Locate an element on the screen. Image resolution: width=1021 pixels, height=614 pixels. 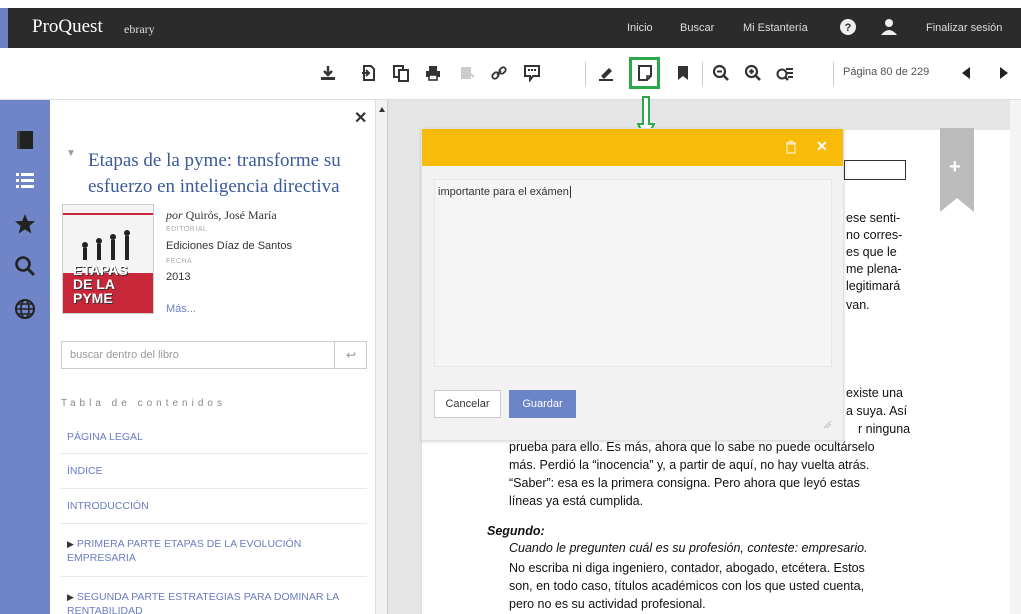
trash-icon is located at coordinates (791, 147).